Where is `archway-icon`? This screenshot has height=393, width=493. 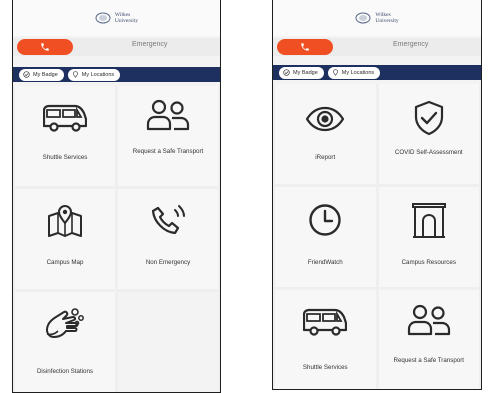 archway-icon is located at coordinates (428, 220).